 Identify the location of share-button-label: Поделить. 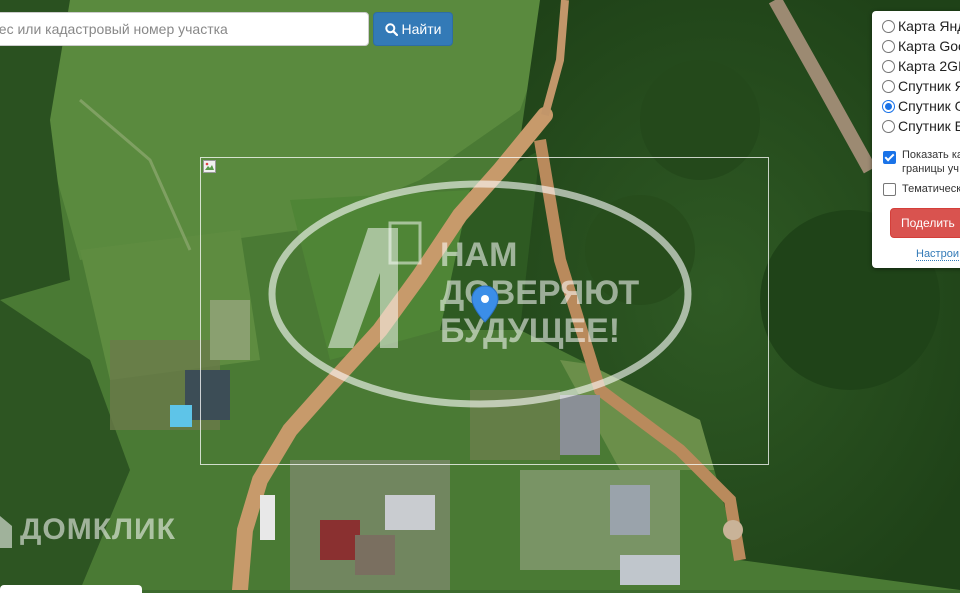
(928, 223).